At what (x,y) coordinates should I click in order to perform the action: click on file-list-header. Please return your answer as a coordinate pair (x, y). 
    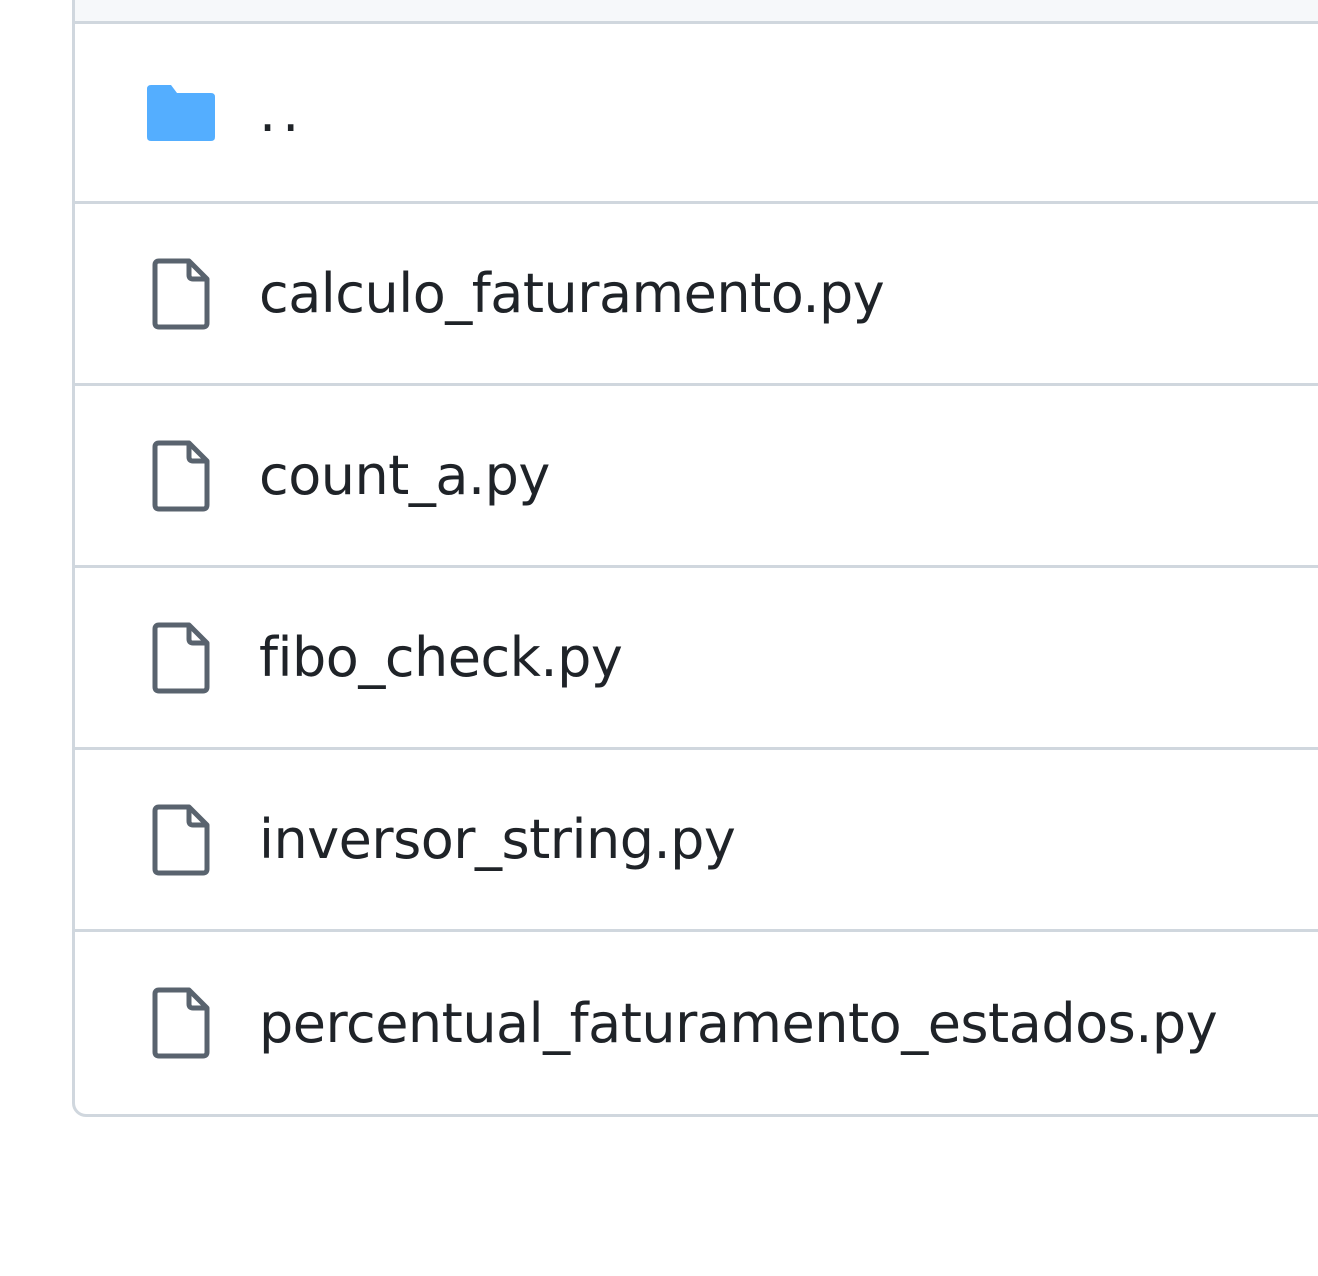
    Looking at the image, I should click on (696, 12).